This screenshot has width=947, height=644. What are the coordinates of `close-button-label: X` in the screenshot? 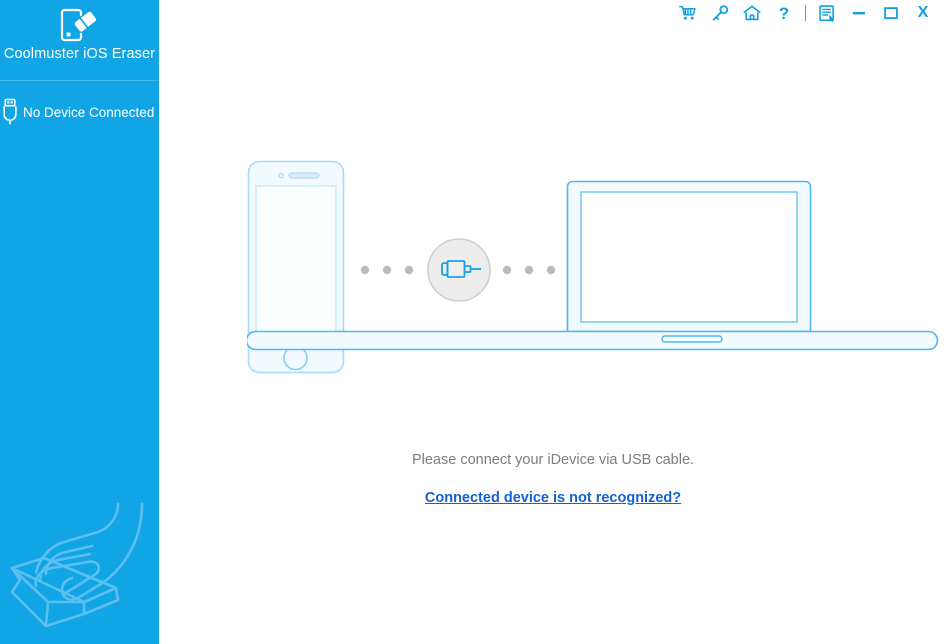 It's located at (923, 12).